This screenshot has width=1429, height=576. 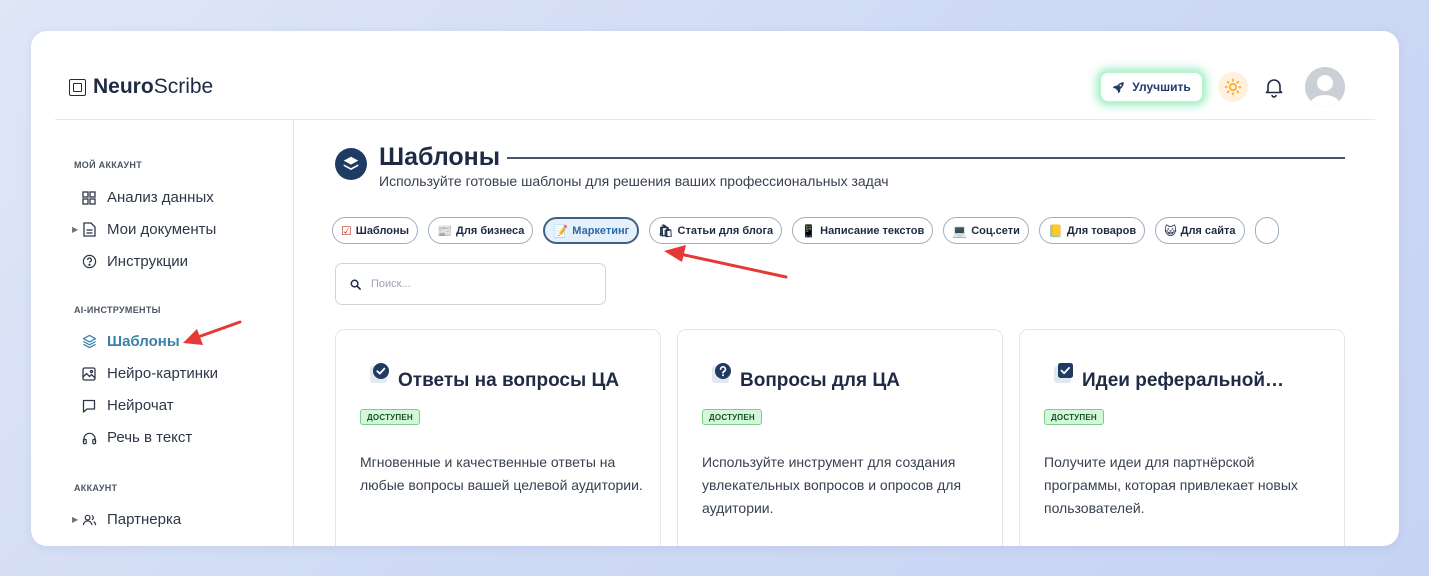 What do you see at coordinates (926, 158) in the screenshot?
I see `title-divider` at bounding box center [926, 158].